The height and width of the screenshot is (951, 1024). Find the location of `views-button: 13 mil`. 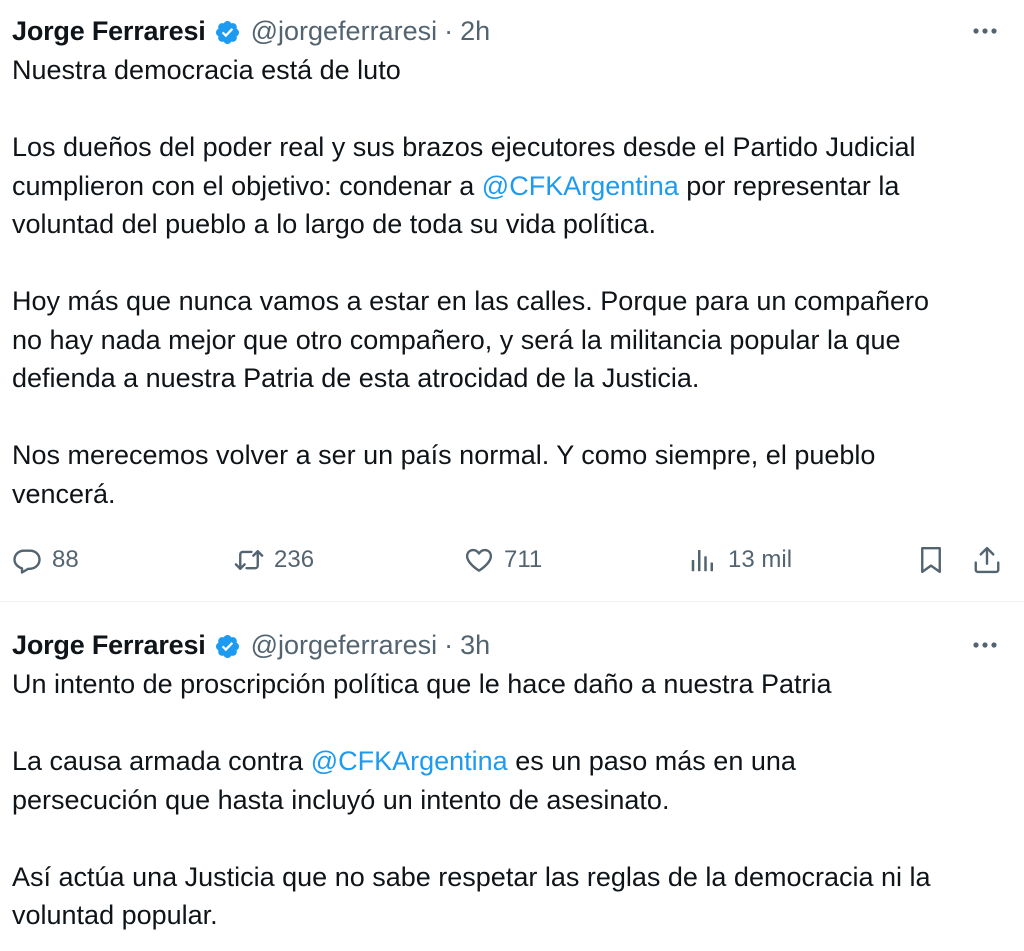

views-button: 13 mil is located at coordinates (740, 560).